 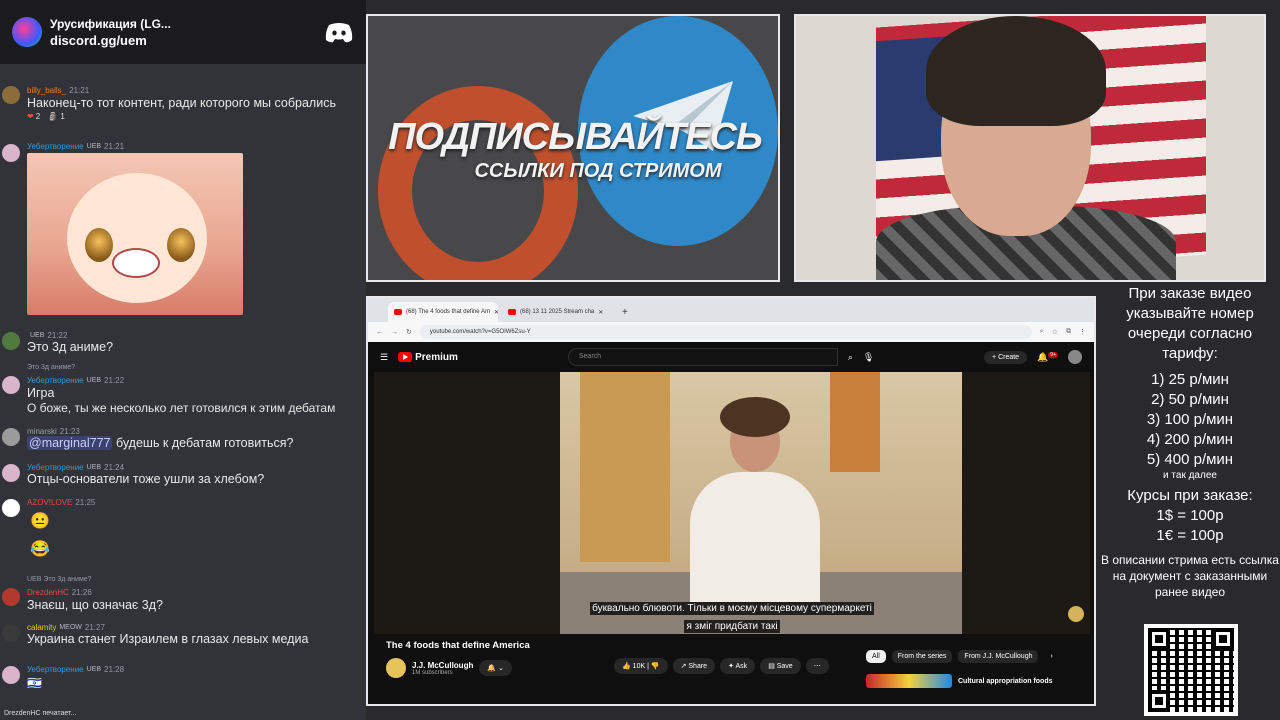 I want to click on reload-icon: ↻, so click(x=409, y=332).